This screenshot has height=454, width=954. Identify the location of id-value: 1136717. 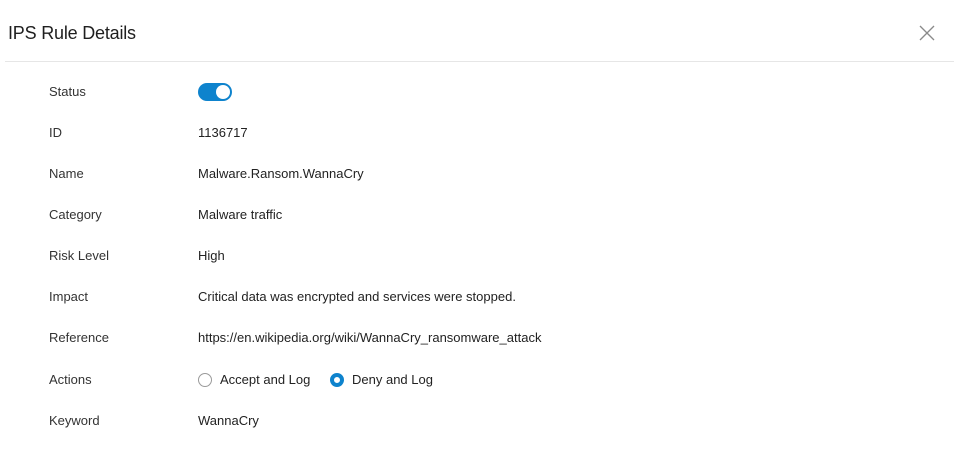
(223, 132).